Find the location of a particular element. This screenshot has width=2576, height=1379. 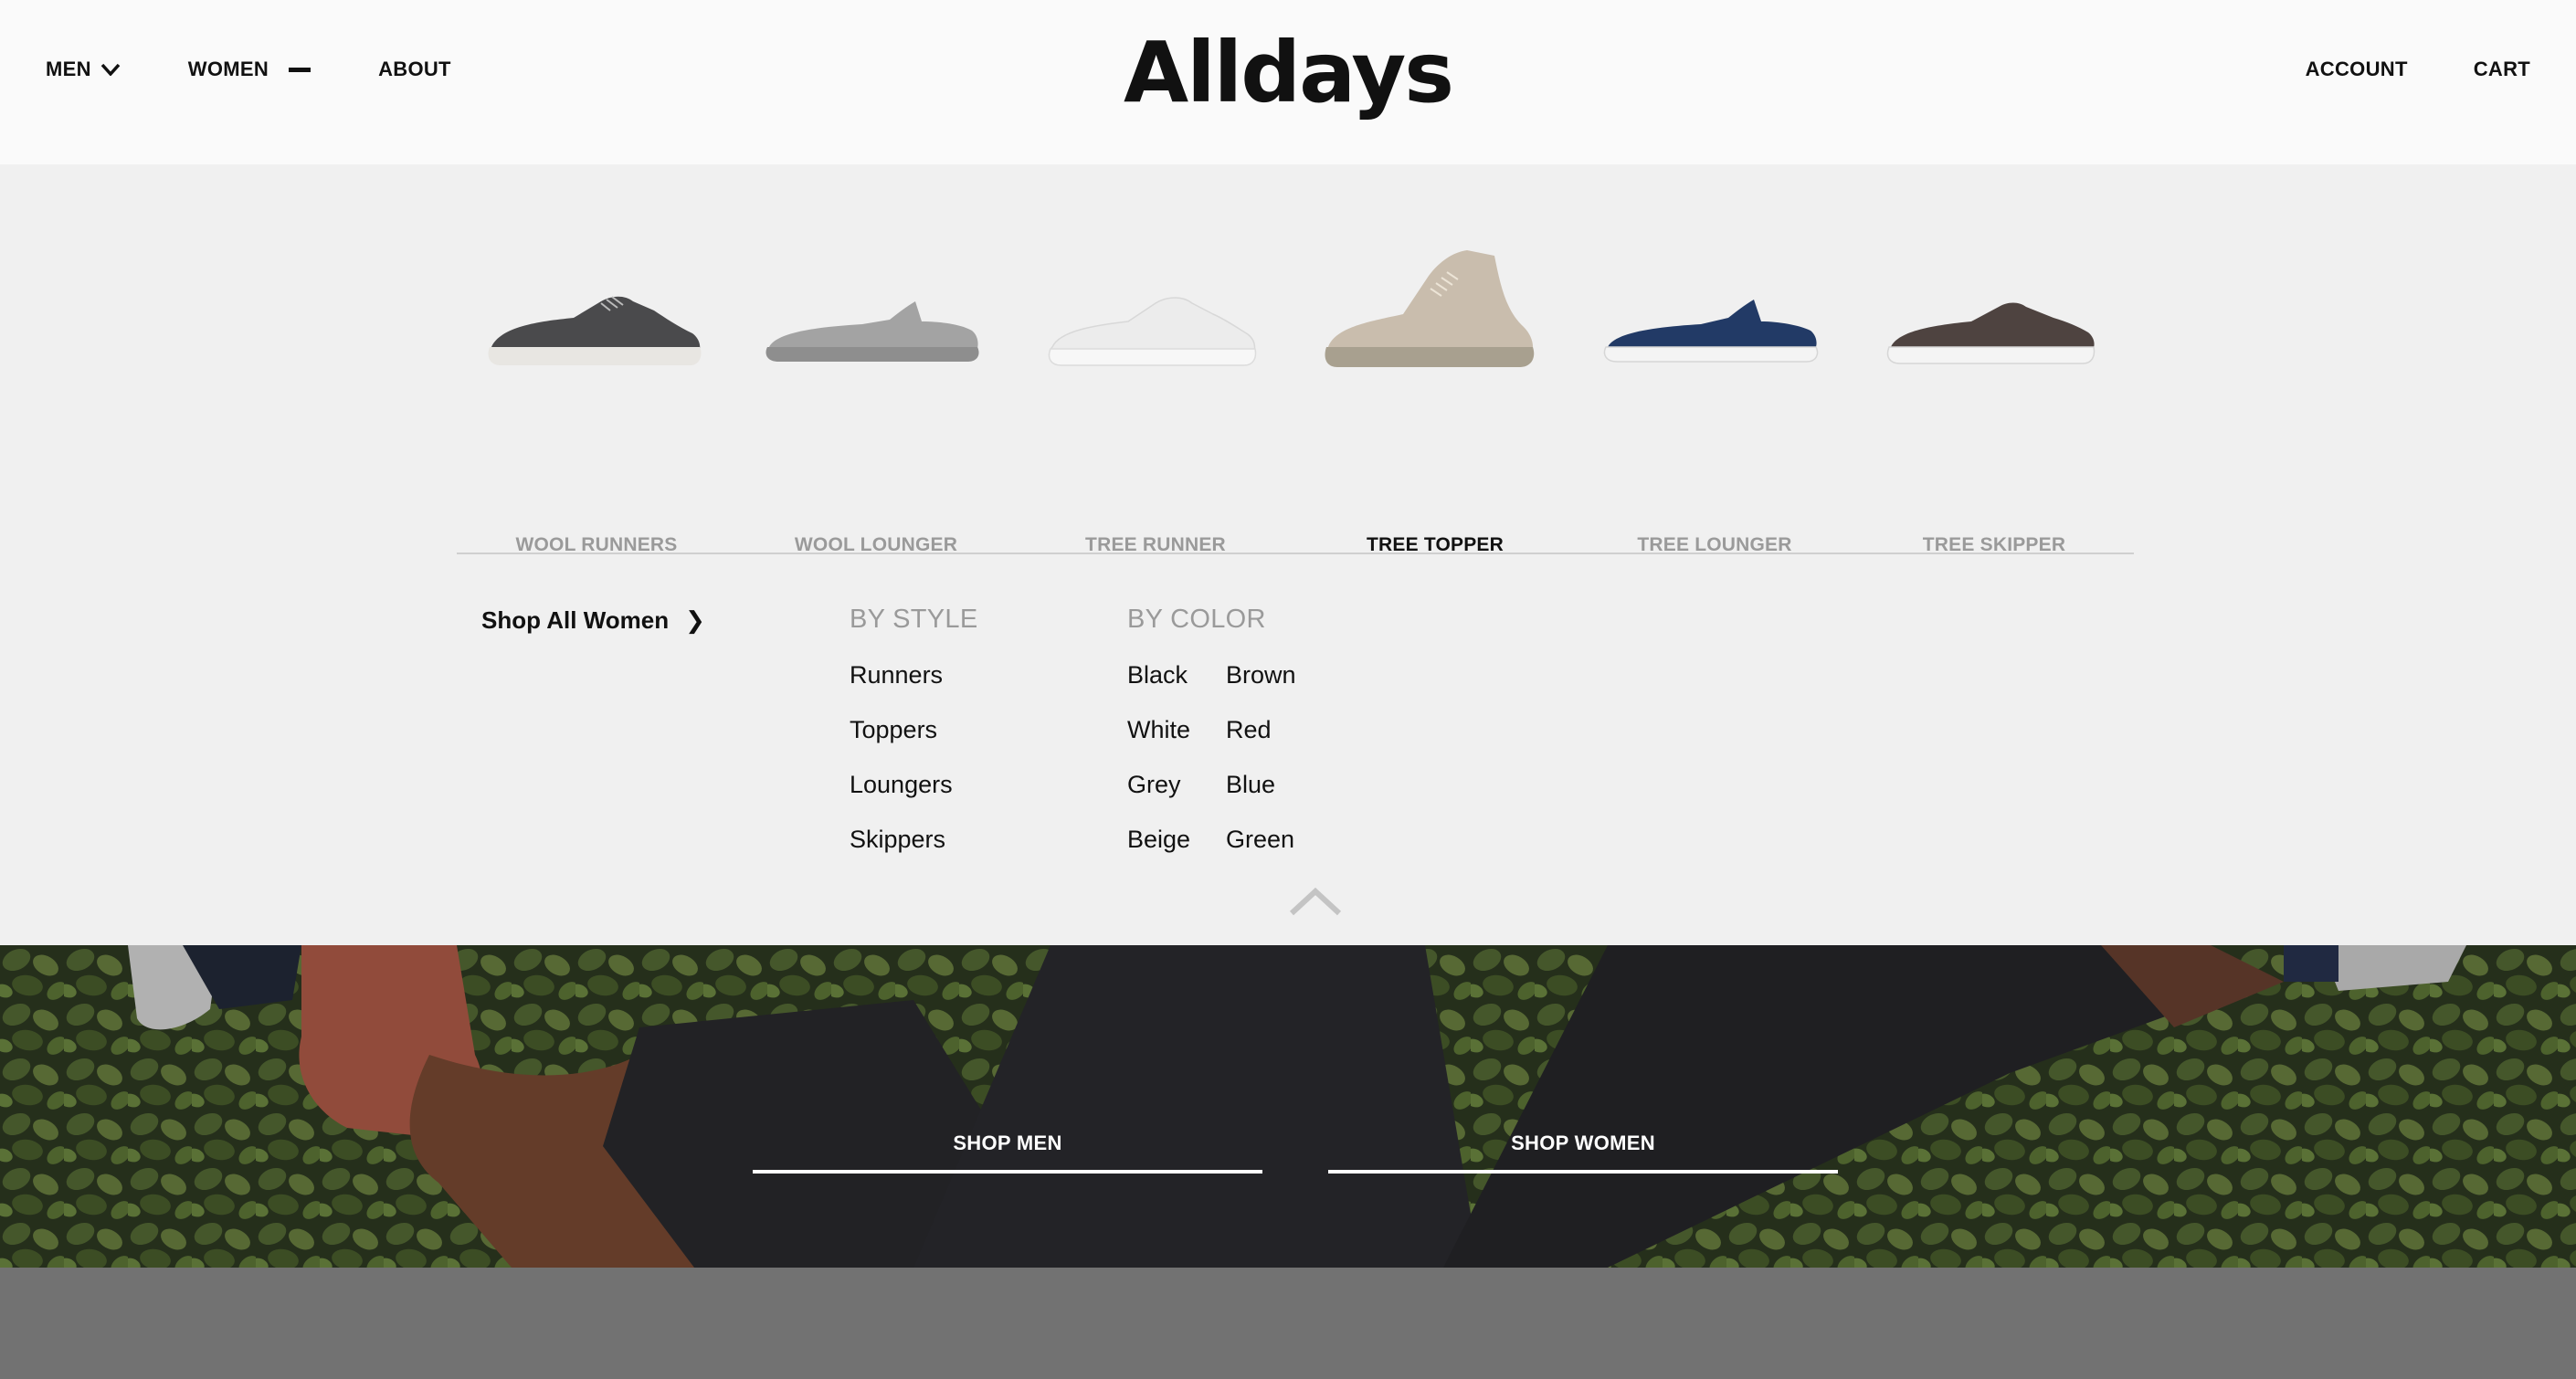

account-label: ACCOUNT is located at coordinates (2356, 69).